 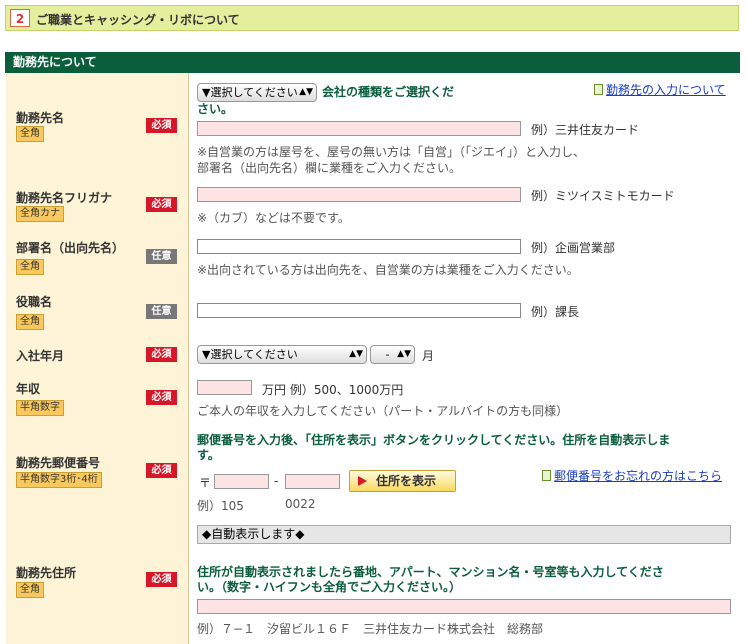 I want to click on address-detail-input, so click(x=464, y=606).